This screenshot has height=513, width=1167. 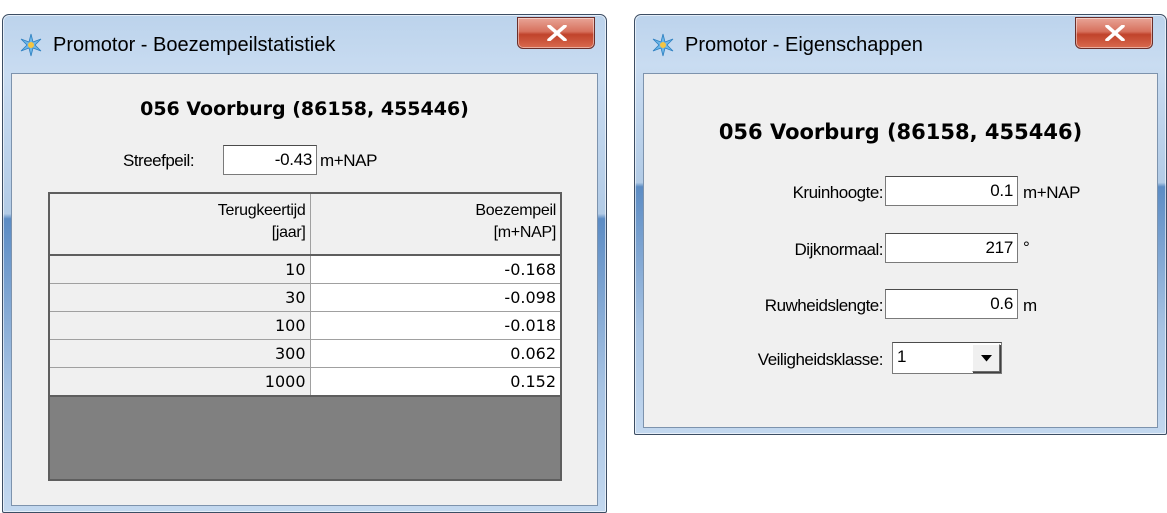 I want to click on dropdown-button, so click(x=986, y=358).